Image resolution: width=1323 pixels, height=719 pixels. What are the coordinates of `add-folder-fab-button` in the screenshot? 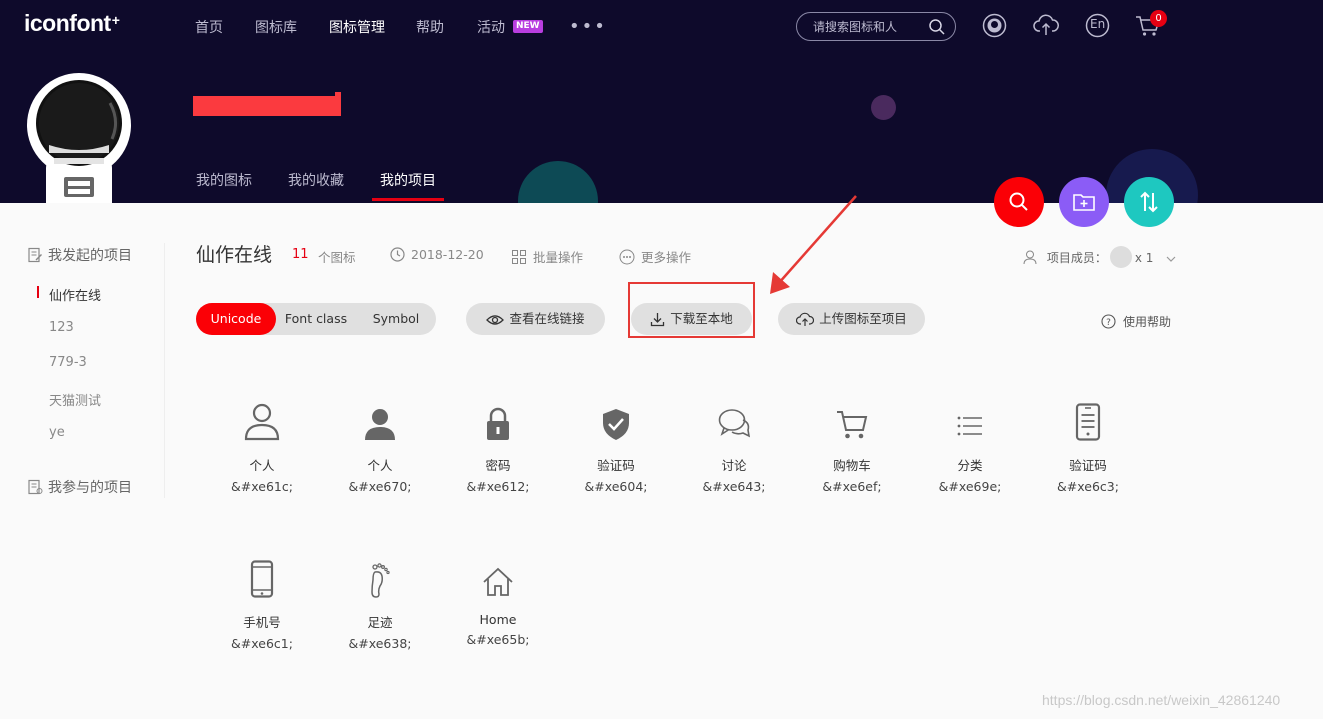 It's located at (1084, 202).